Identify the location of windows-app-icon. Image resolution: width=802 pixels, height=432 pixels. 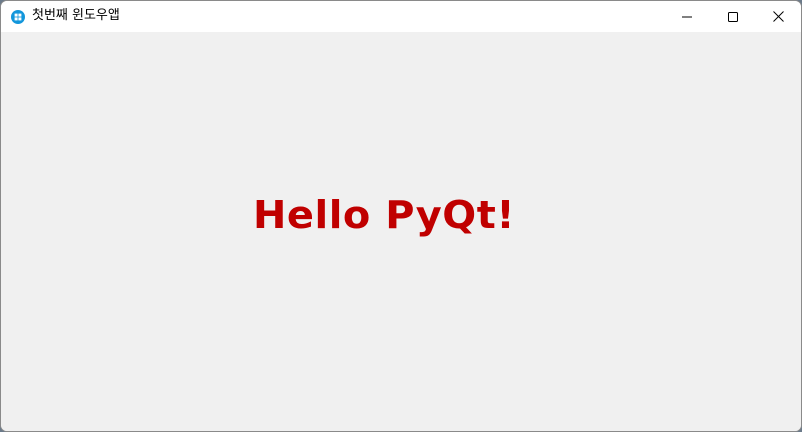
(18, 16).